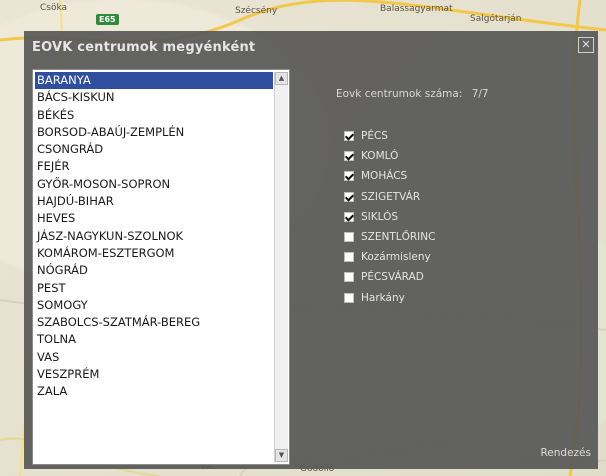 Image resolution: width=606 pixels, height=476 pixels. What do you see at coordinates (565, 453) in the screenshot?
I see `sort-link: Rendezés` at bounding box center [565, 453].